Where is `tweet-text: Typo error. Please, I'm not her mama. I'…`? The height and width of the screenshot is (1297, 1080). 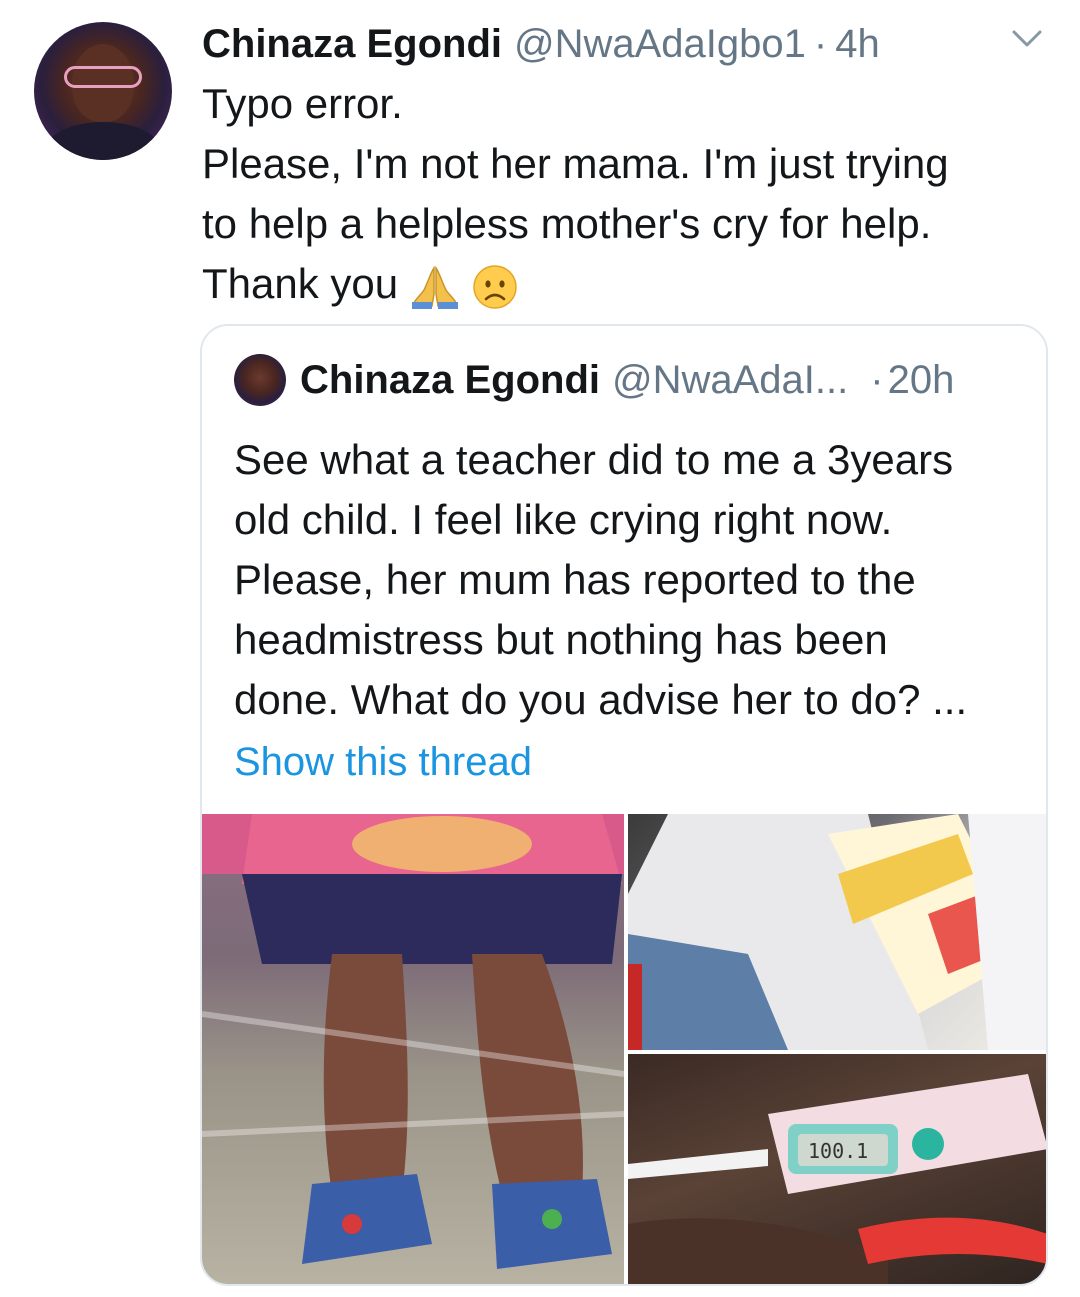 tweet-text: Typo error. Please, I'm not her mama. I'… is located at coordinates (622, 194).